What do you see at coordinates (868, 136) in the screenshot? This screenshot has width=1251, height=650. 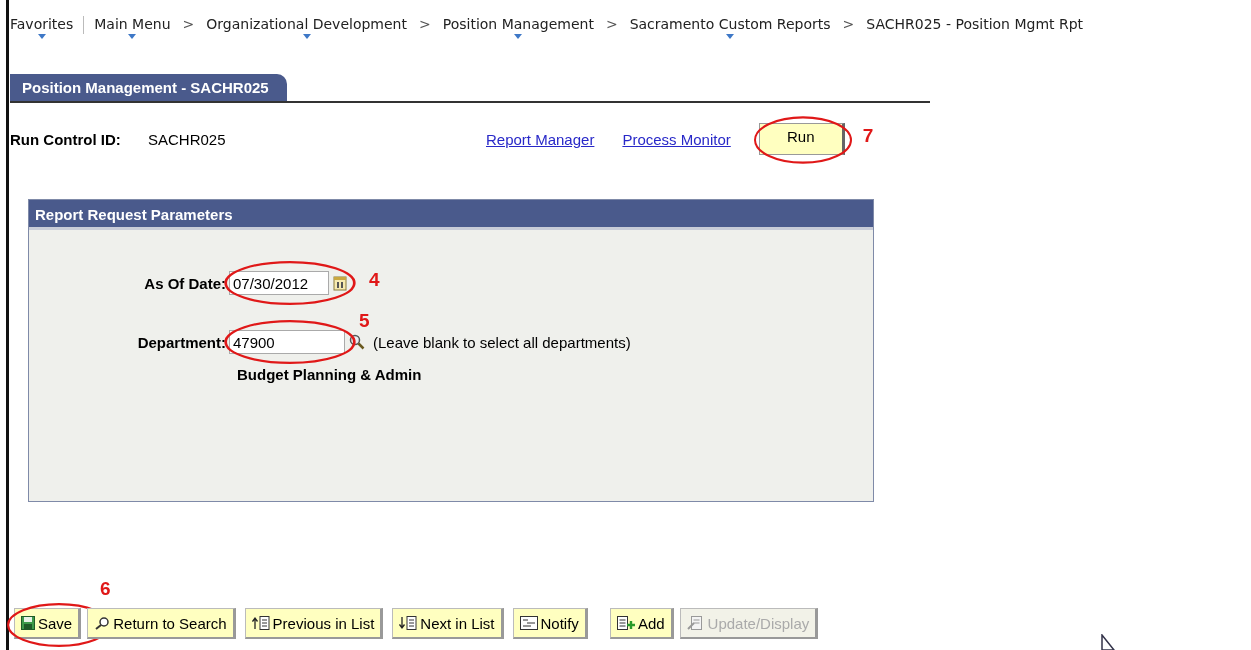 I see `callout-number: 7` at bounding box center [868, 136].